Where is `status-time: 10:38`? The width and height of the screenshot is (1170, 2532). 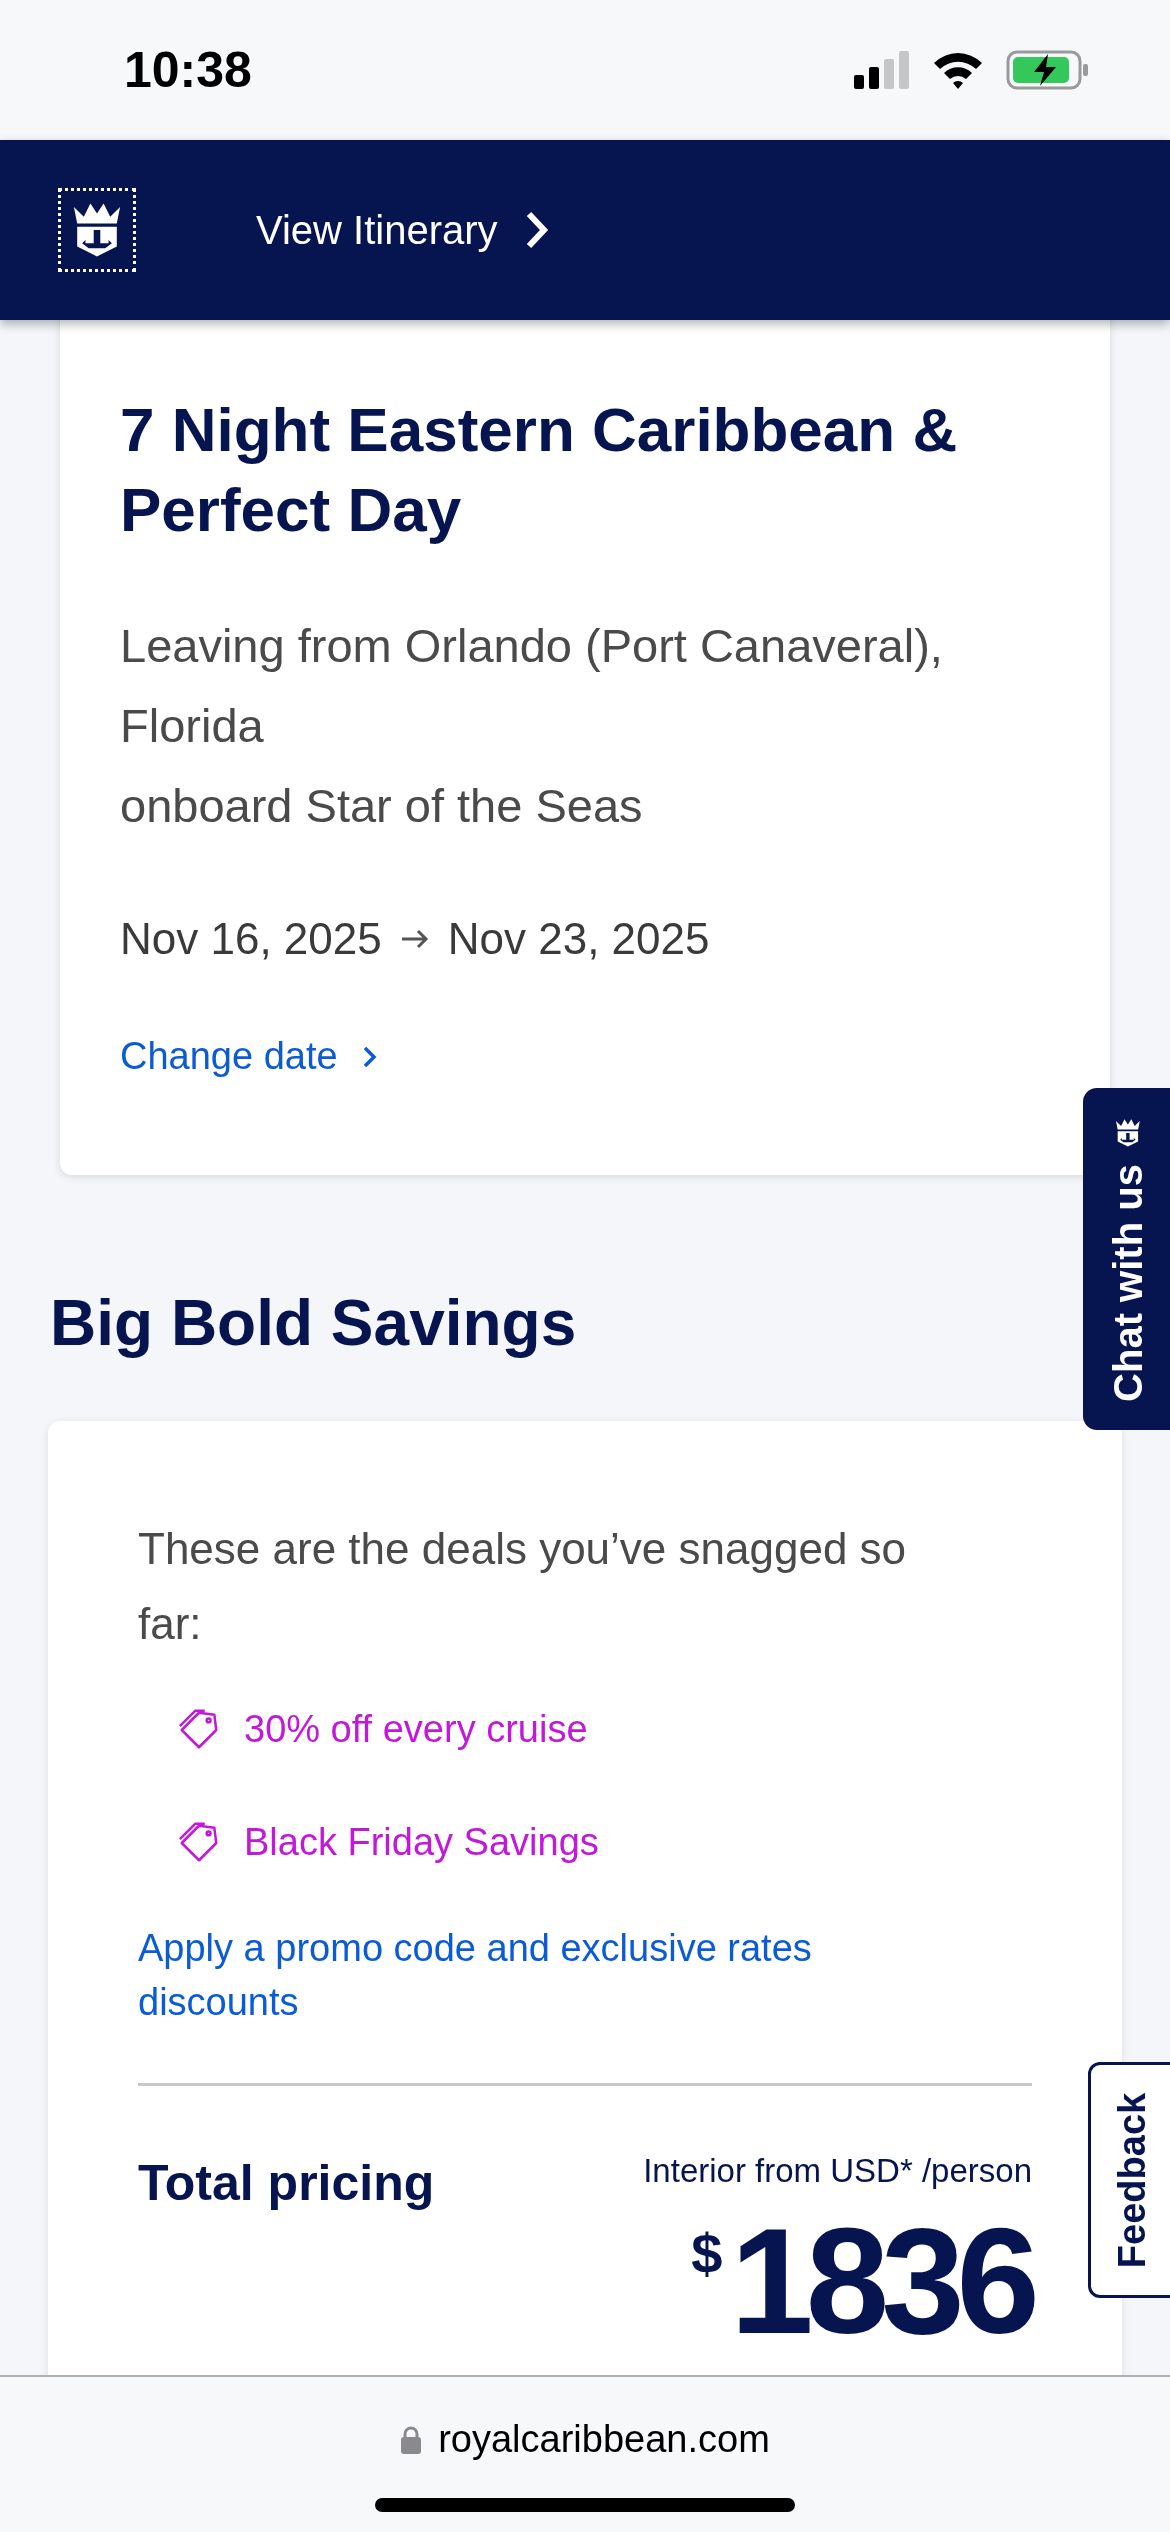 status-time: 10:38 is located at coordinates (188, 70).